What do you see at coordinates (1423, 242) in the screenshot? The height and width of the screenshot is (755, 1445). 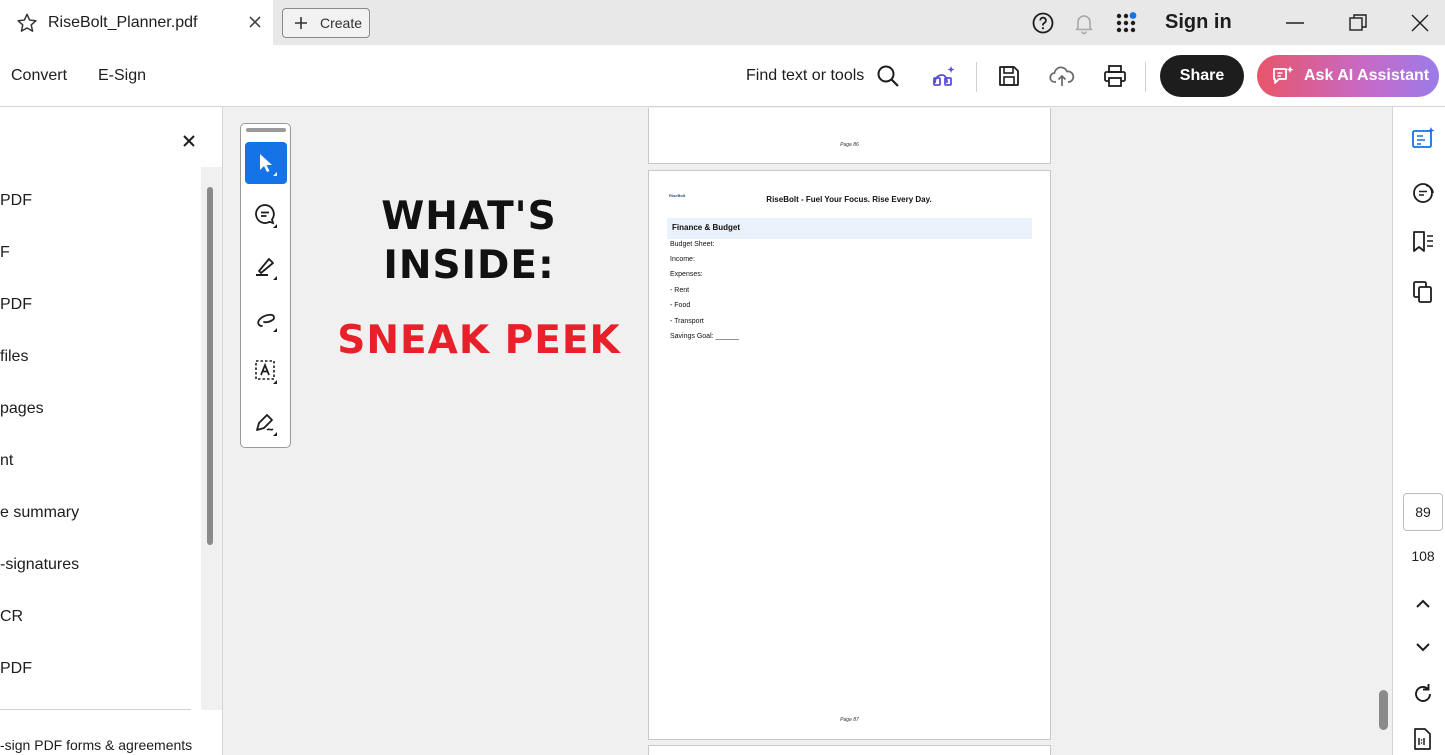 I see `bookmarks-icon` at bounding box center [1423, 242].